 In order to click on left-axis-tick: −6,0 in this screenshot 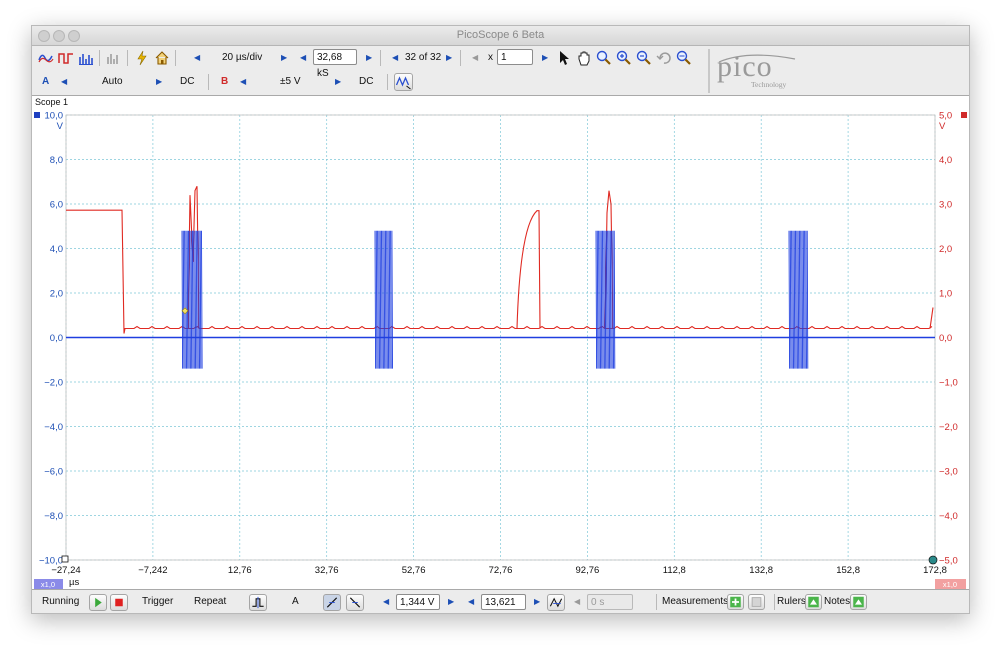, I will do `click(53, 472)`.